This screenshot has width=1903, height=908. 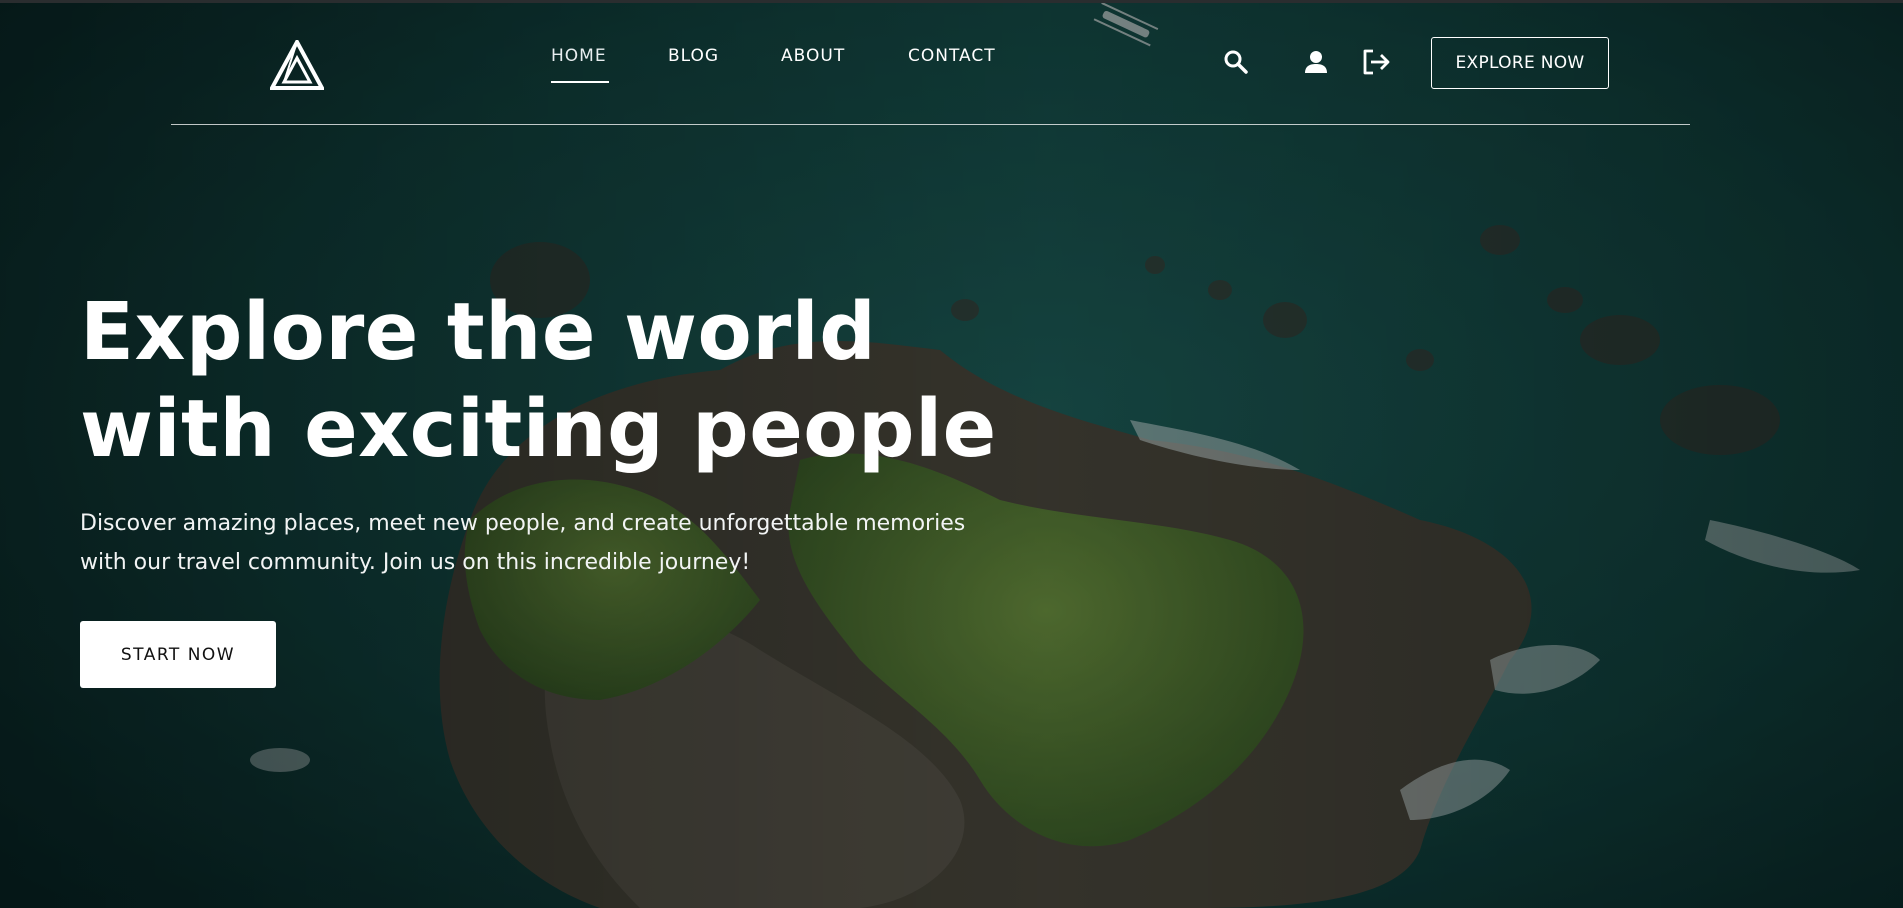 What do you see at coordinates (478, 332) in the screenshot?
I see `headline-line-1: Explore the world` at bounding box center [478, 332].